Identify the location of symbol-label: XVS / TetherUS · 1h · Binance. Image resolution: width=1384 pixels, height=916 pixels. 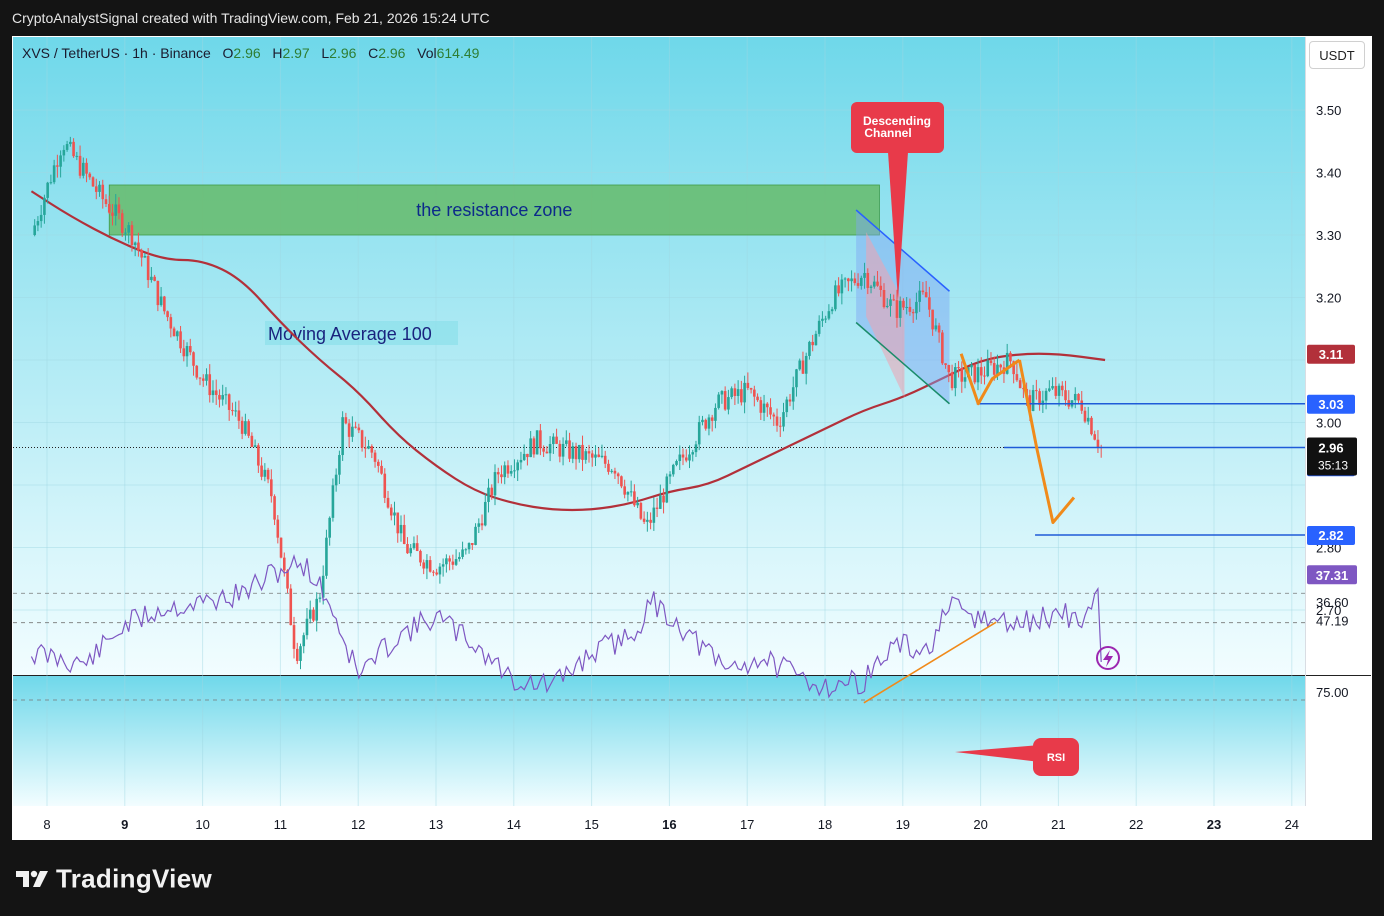
(116, 53).